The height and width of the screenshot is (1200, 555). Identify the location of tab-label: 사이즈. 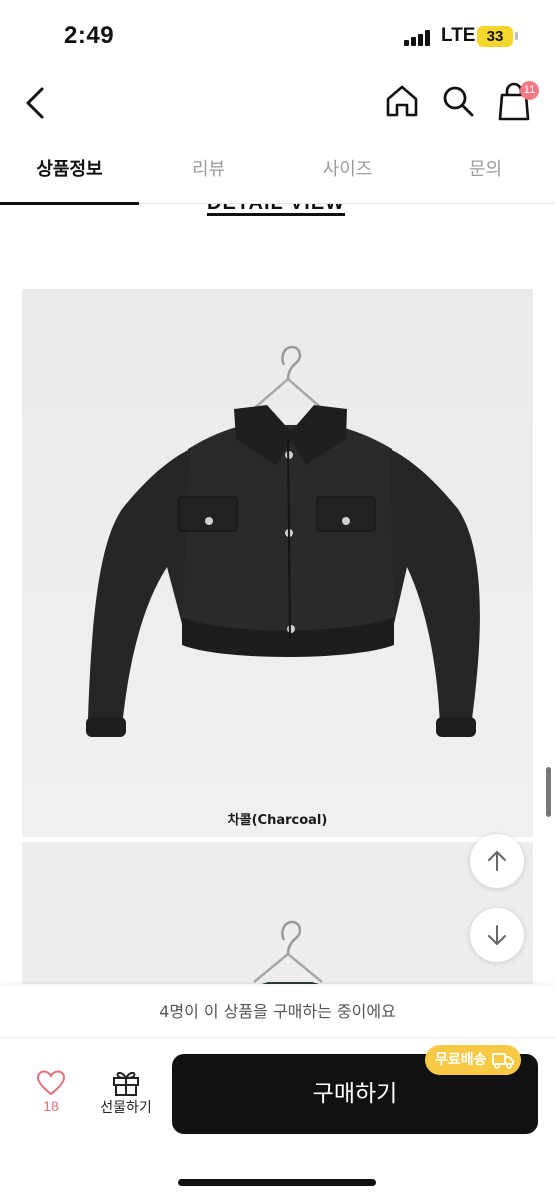
(347, 169).